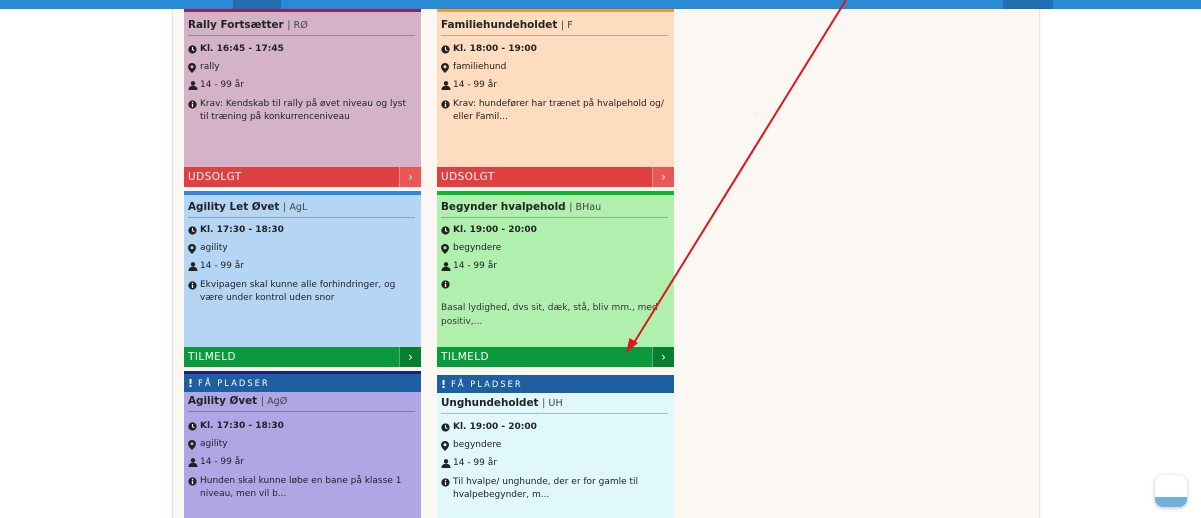 The width and height of the screenshot is (1201, 518). I want to click on course-title: Agility Let Øvet | AgL, so click(301, 209).